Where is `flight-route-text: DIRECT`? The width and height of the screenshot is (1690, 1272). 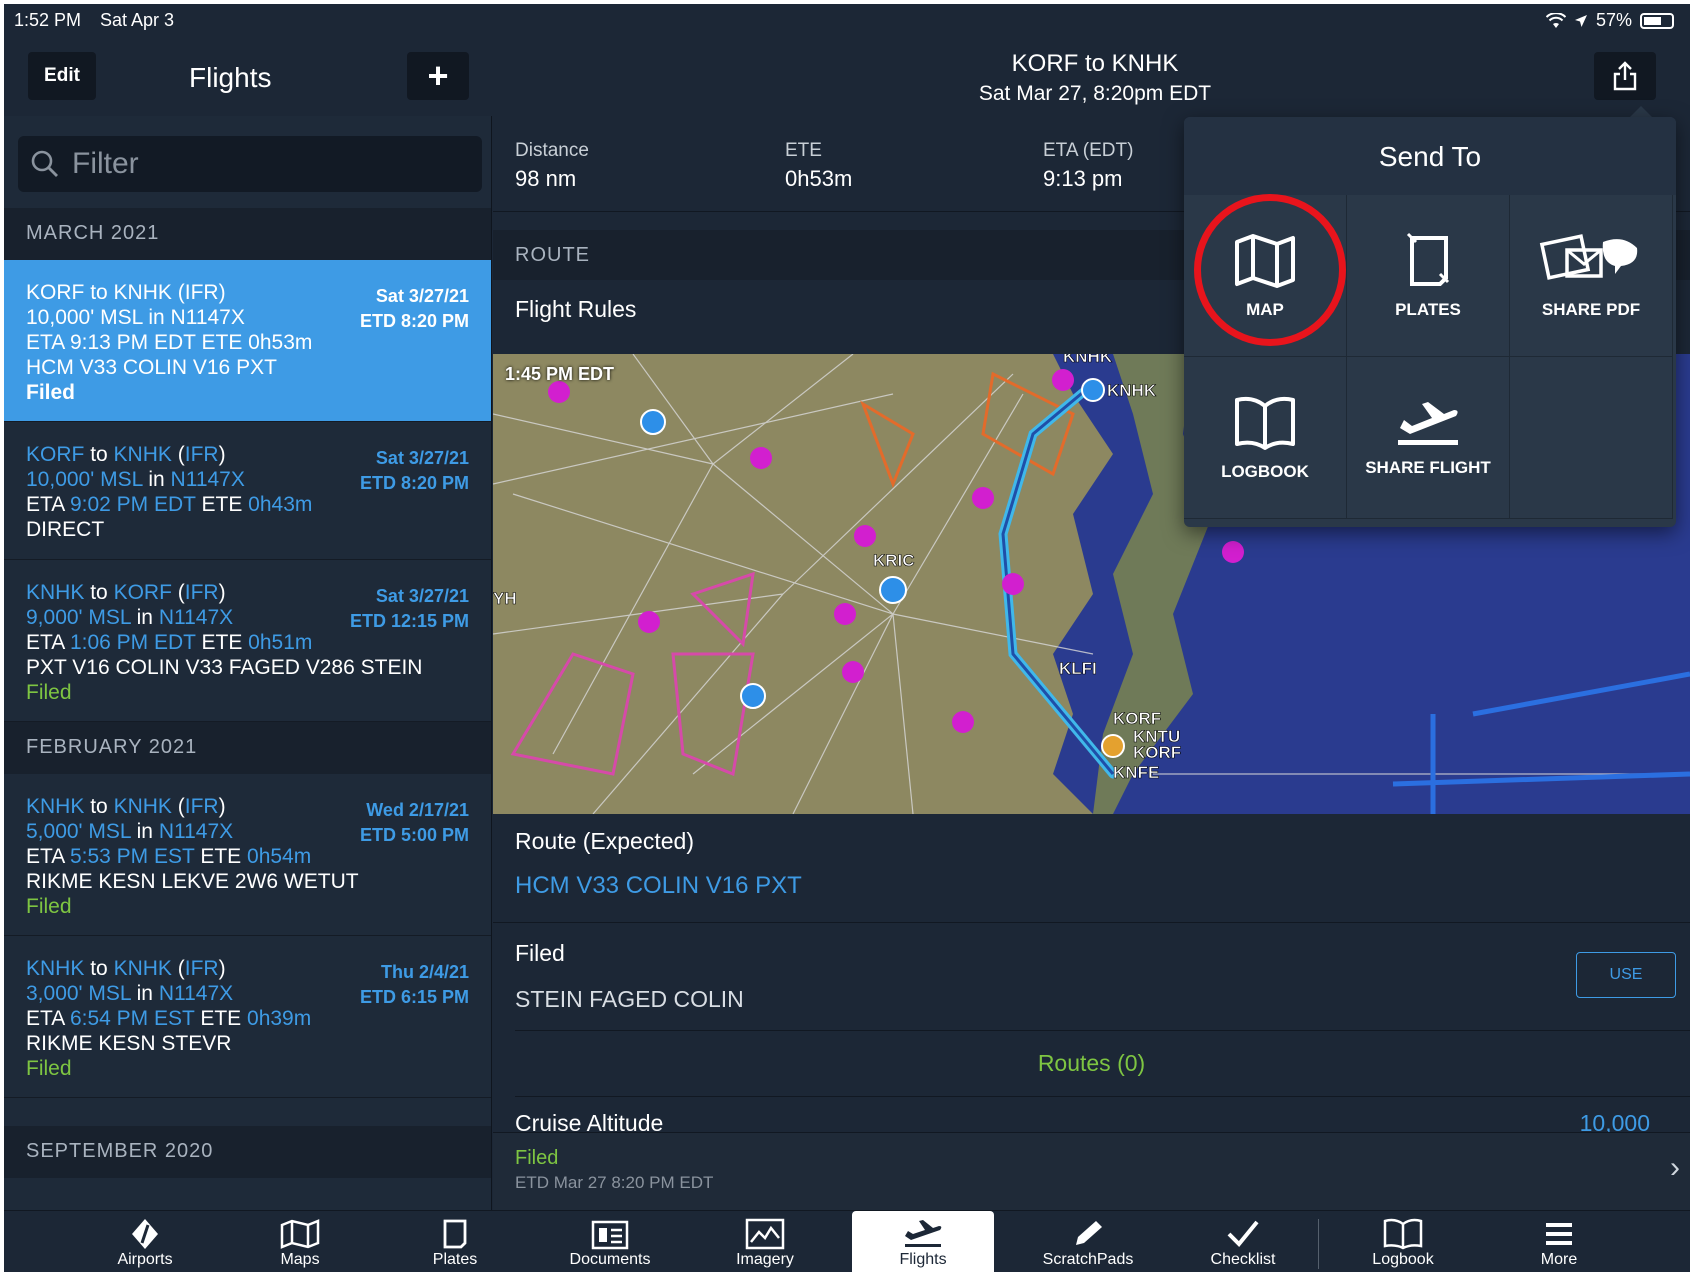
flight-route-text: DIRECT is located at coordinates (65, 529).